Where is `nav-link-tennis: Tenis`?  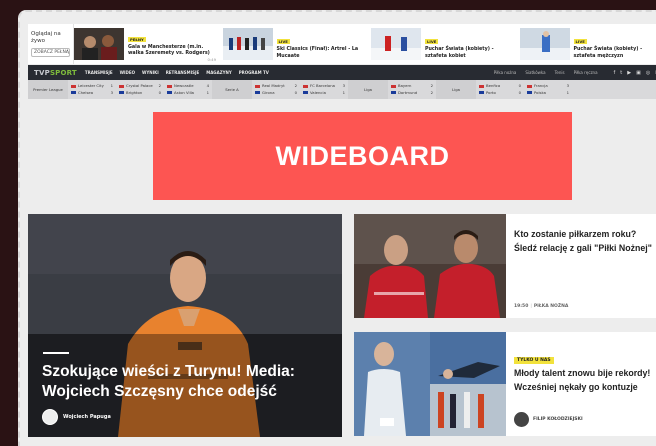
nav-link-tennis: Tenis is located at coordinates (560, 72).